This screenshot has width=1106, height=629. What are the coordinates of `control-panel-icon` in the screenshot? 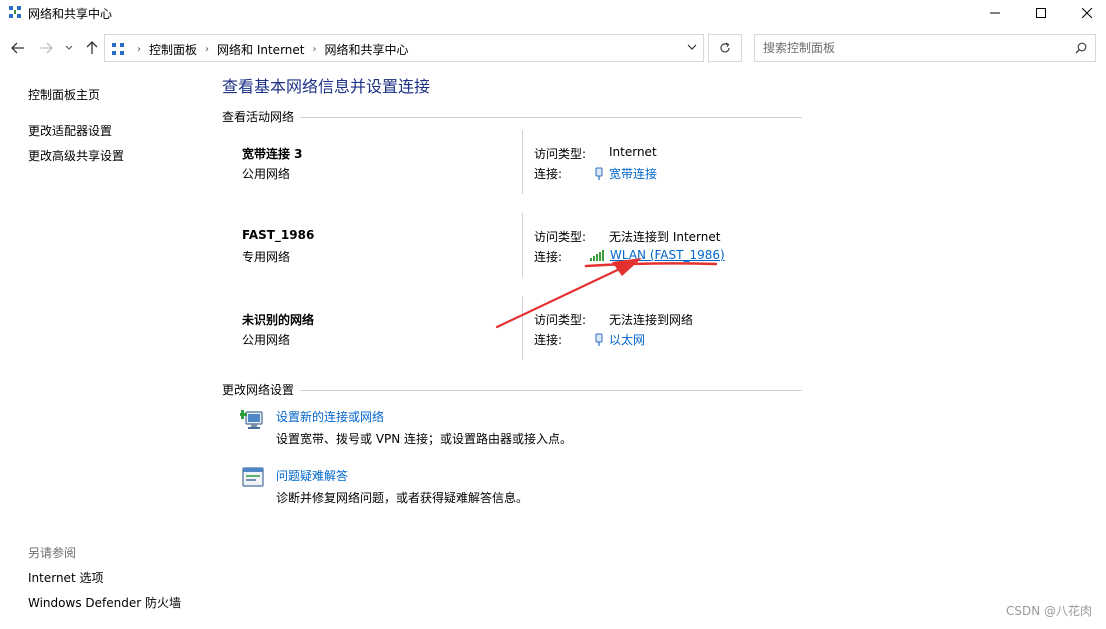 It's located at (118, 49).